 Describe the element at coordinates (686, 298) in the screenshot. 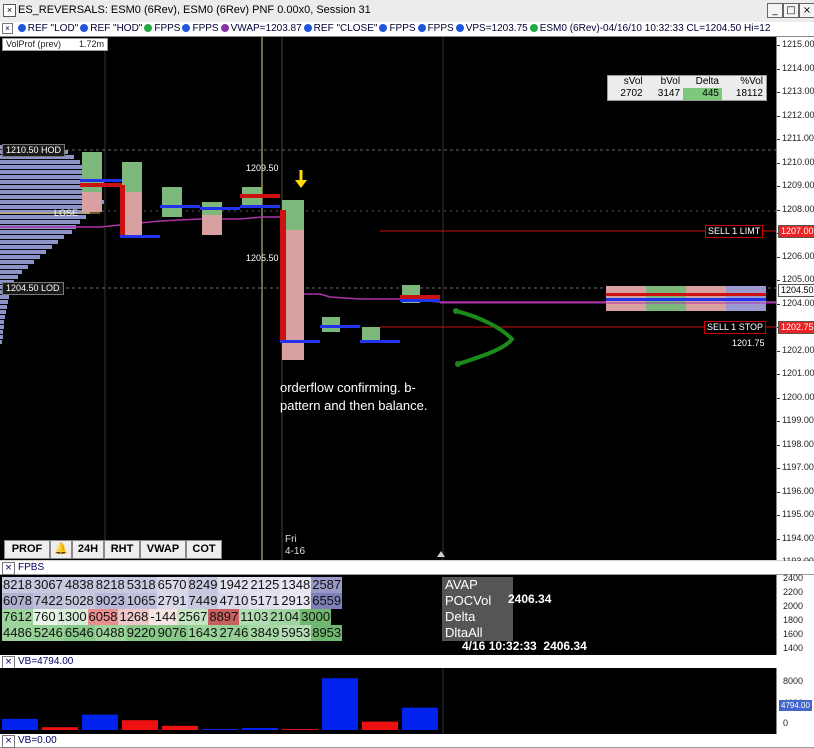

I see `current-profile` at that location.